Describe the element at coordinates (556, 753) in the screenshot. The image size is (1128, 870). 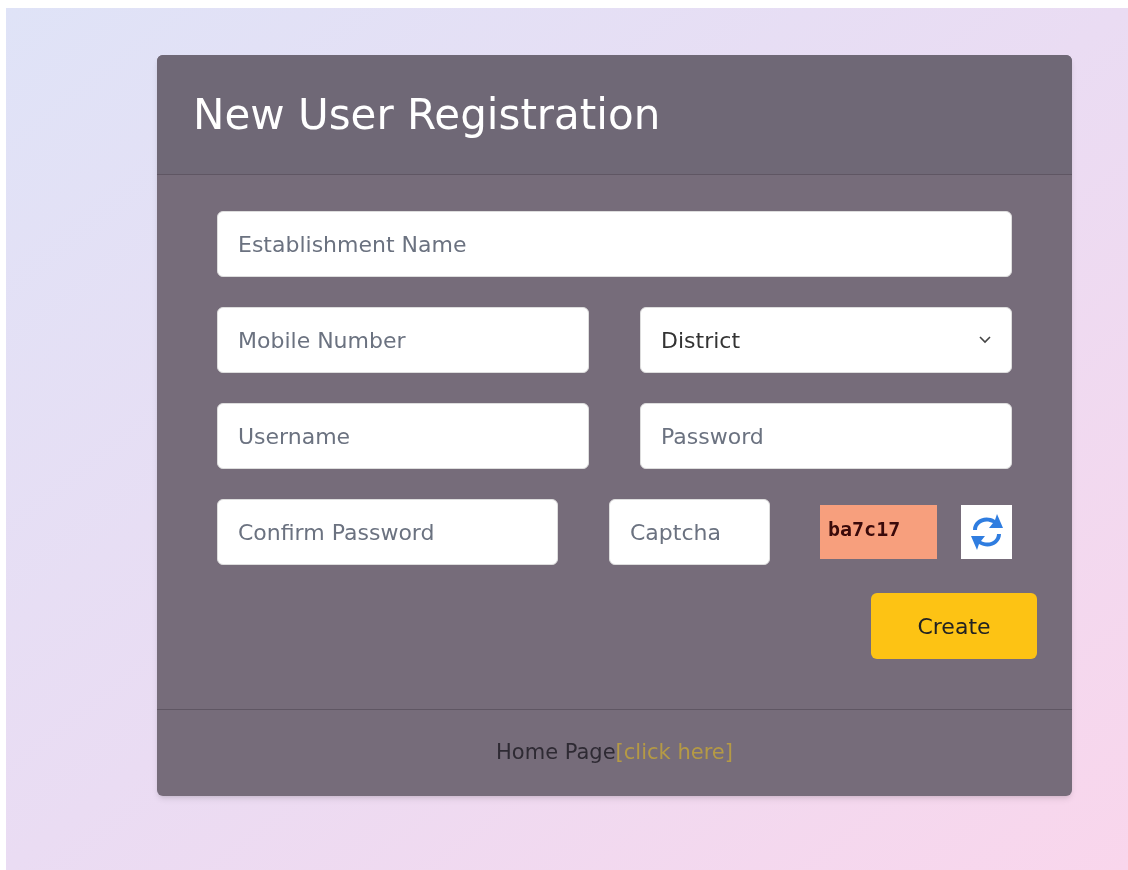
I see `footer-label: Home Page` at that location.